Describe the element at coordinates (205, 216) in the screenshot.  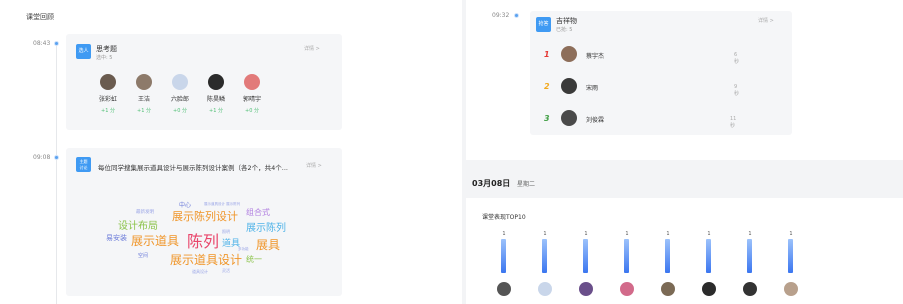
I see `cloud-word: 展示陈列设计` at that location.